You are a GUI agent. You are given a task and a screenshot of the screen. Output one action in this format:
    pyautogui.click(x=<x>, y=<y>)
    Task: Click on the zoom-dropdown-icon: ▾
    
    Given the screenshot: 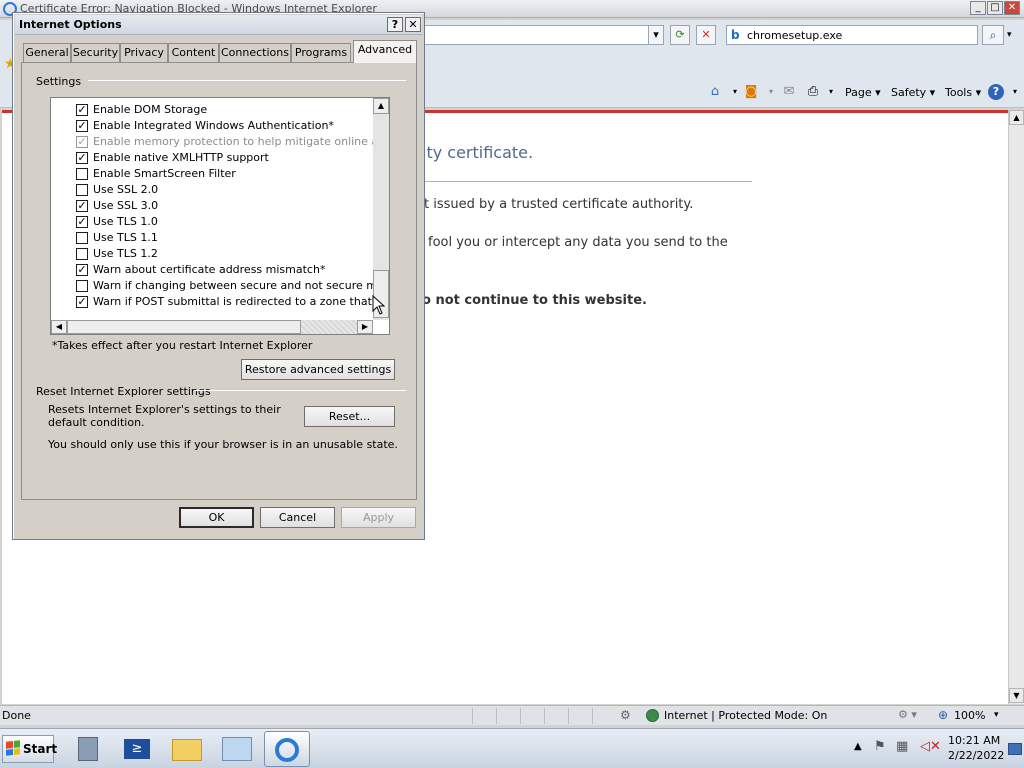 What is the action you would take?
    pyautogui.click(x=996, y=715)
    